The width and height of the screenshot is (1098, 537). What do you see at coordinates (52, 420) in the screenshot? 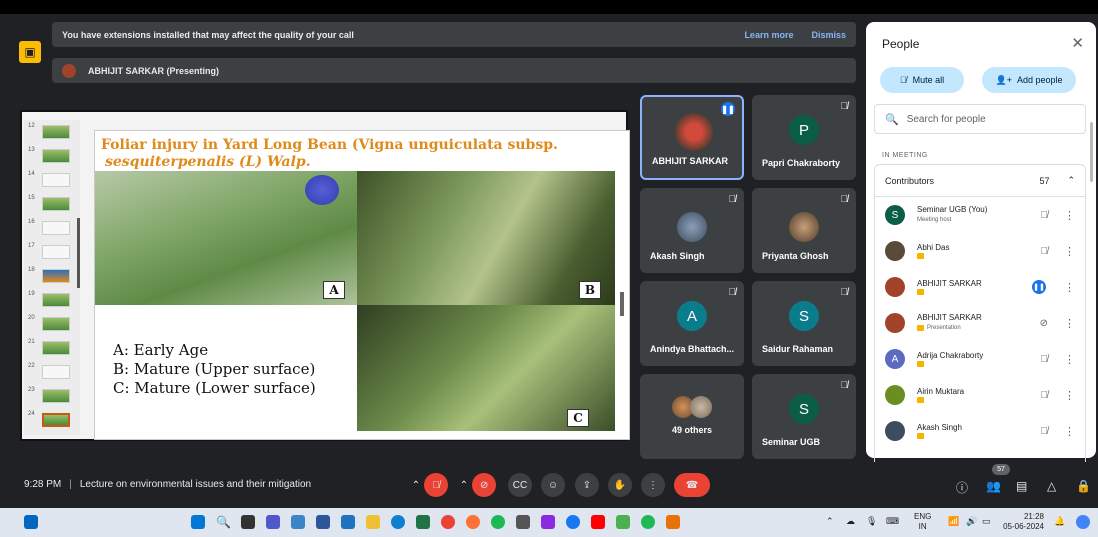
I see `slide-thumb-selected: 24` at bounding box center [52, 420].